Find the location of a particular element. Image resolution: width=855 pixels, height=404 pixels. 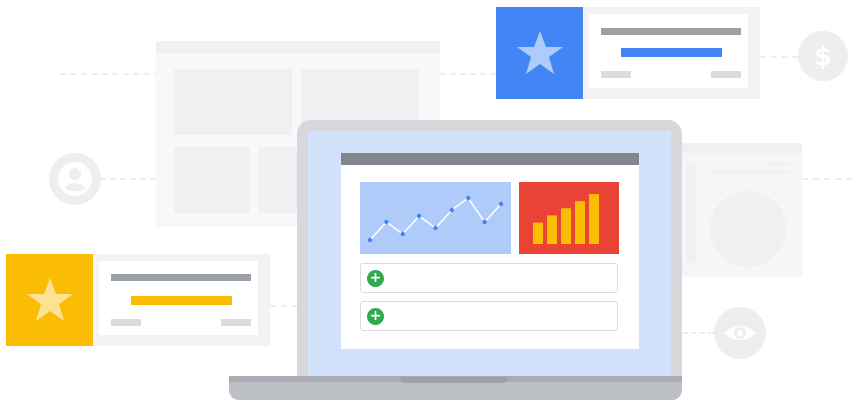

yellow-star-card is located at coordinates (138, 300).